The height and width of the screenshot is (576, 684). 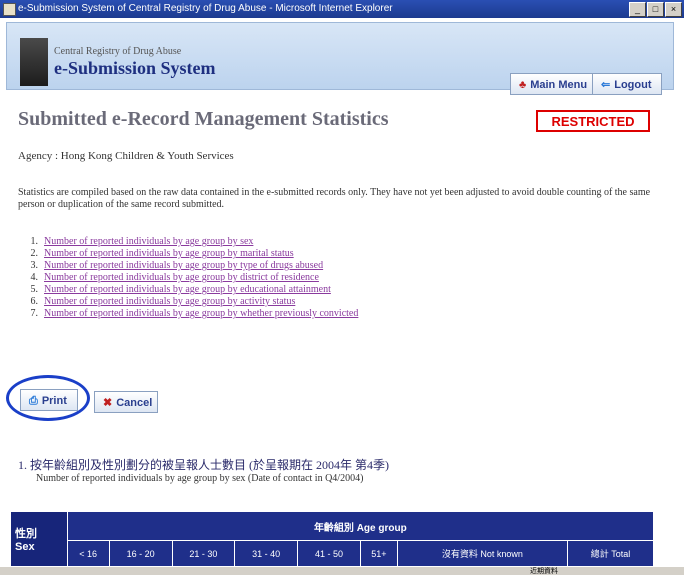 I want to click on status-zone: 近期資料, so click(x=544, y=571).